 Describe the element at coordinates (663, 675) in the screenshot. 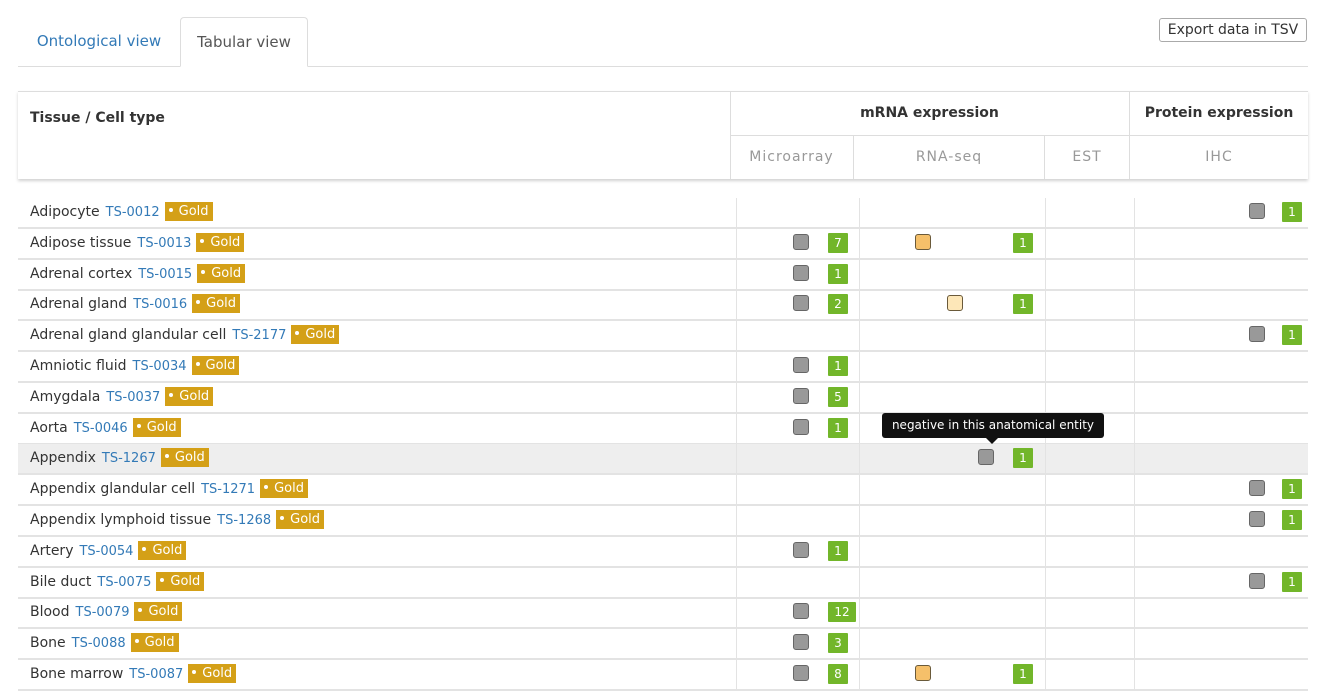

I see `table-row: Bone marrow TS-0087 Gold 8 1` at that location.